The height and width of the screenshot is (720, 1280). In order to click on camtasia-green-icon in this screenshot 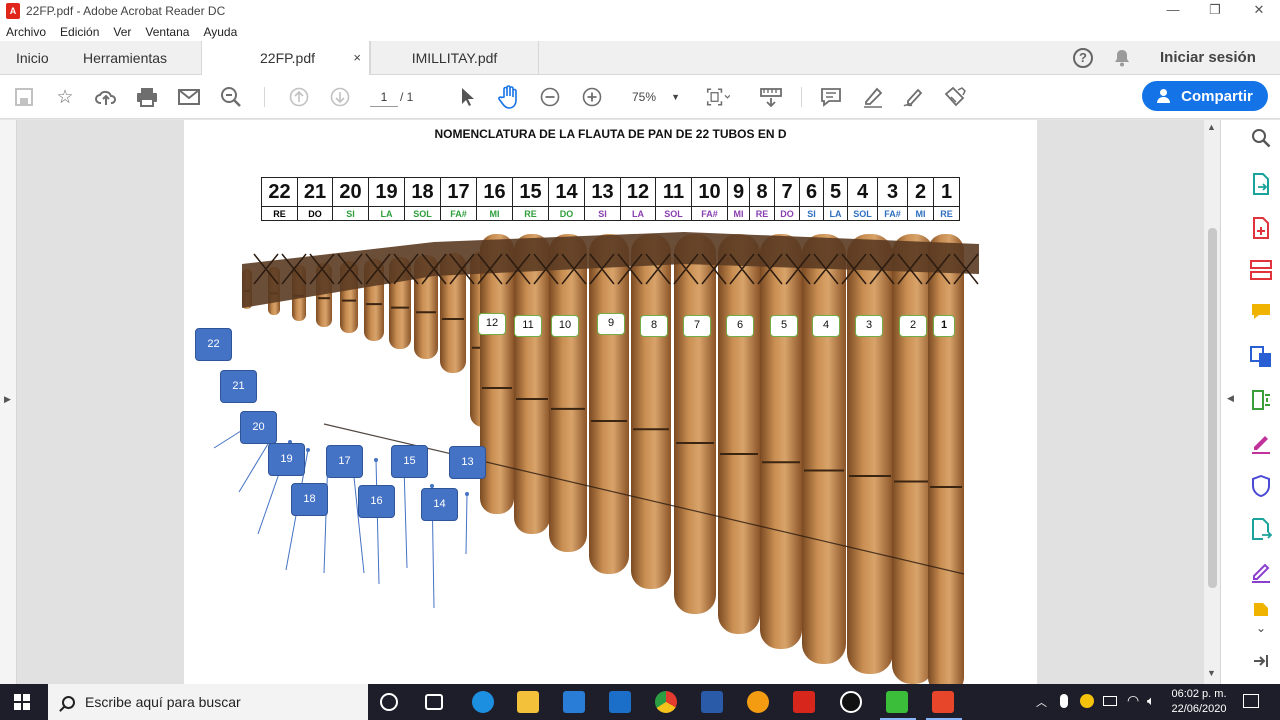, I will do `click(897, 702)`.